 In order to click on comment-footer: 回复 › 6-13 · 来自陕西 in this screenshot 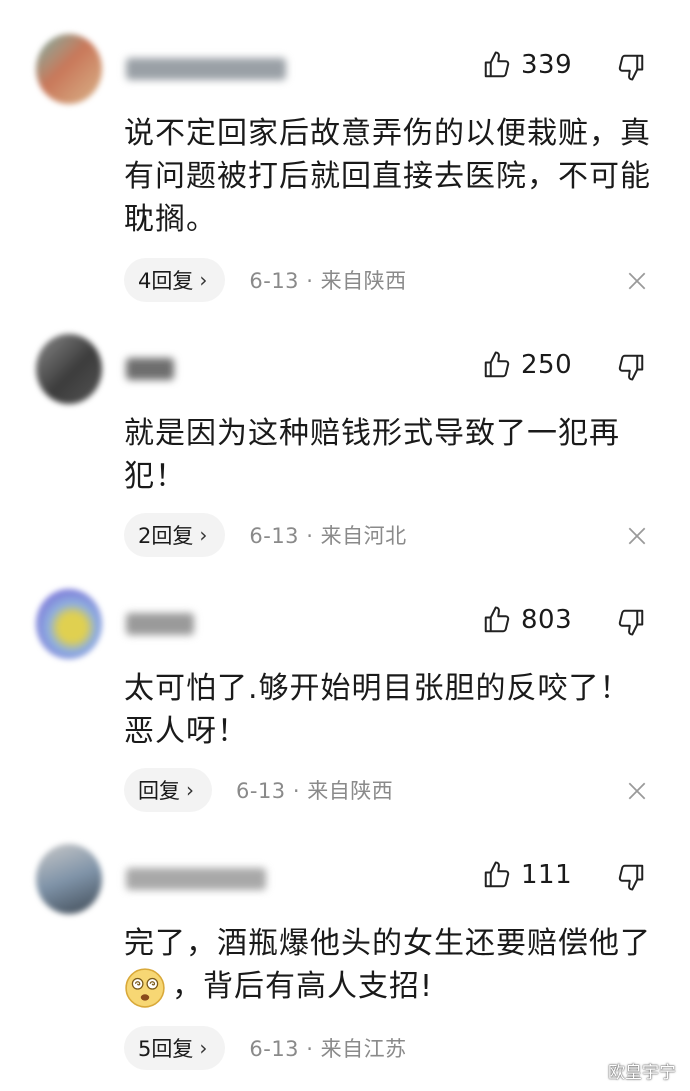, I will do `click(258, 790)`.